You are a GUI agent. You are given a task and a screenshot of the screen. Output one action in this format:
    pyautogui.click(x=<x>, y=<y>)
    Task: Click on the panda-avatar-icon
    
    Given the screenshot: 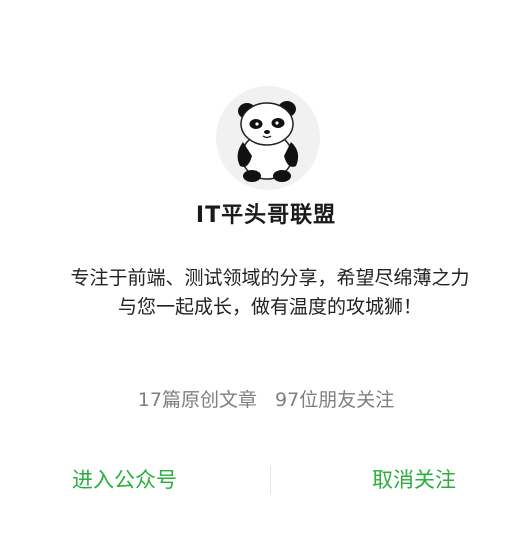 What is the action you would take?
    pyautogui.click(x=268, y=138)
    